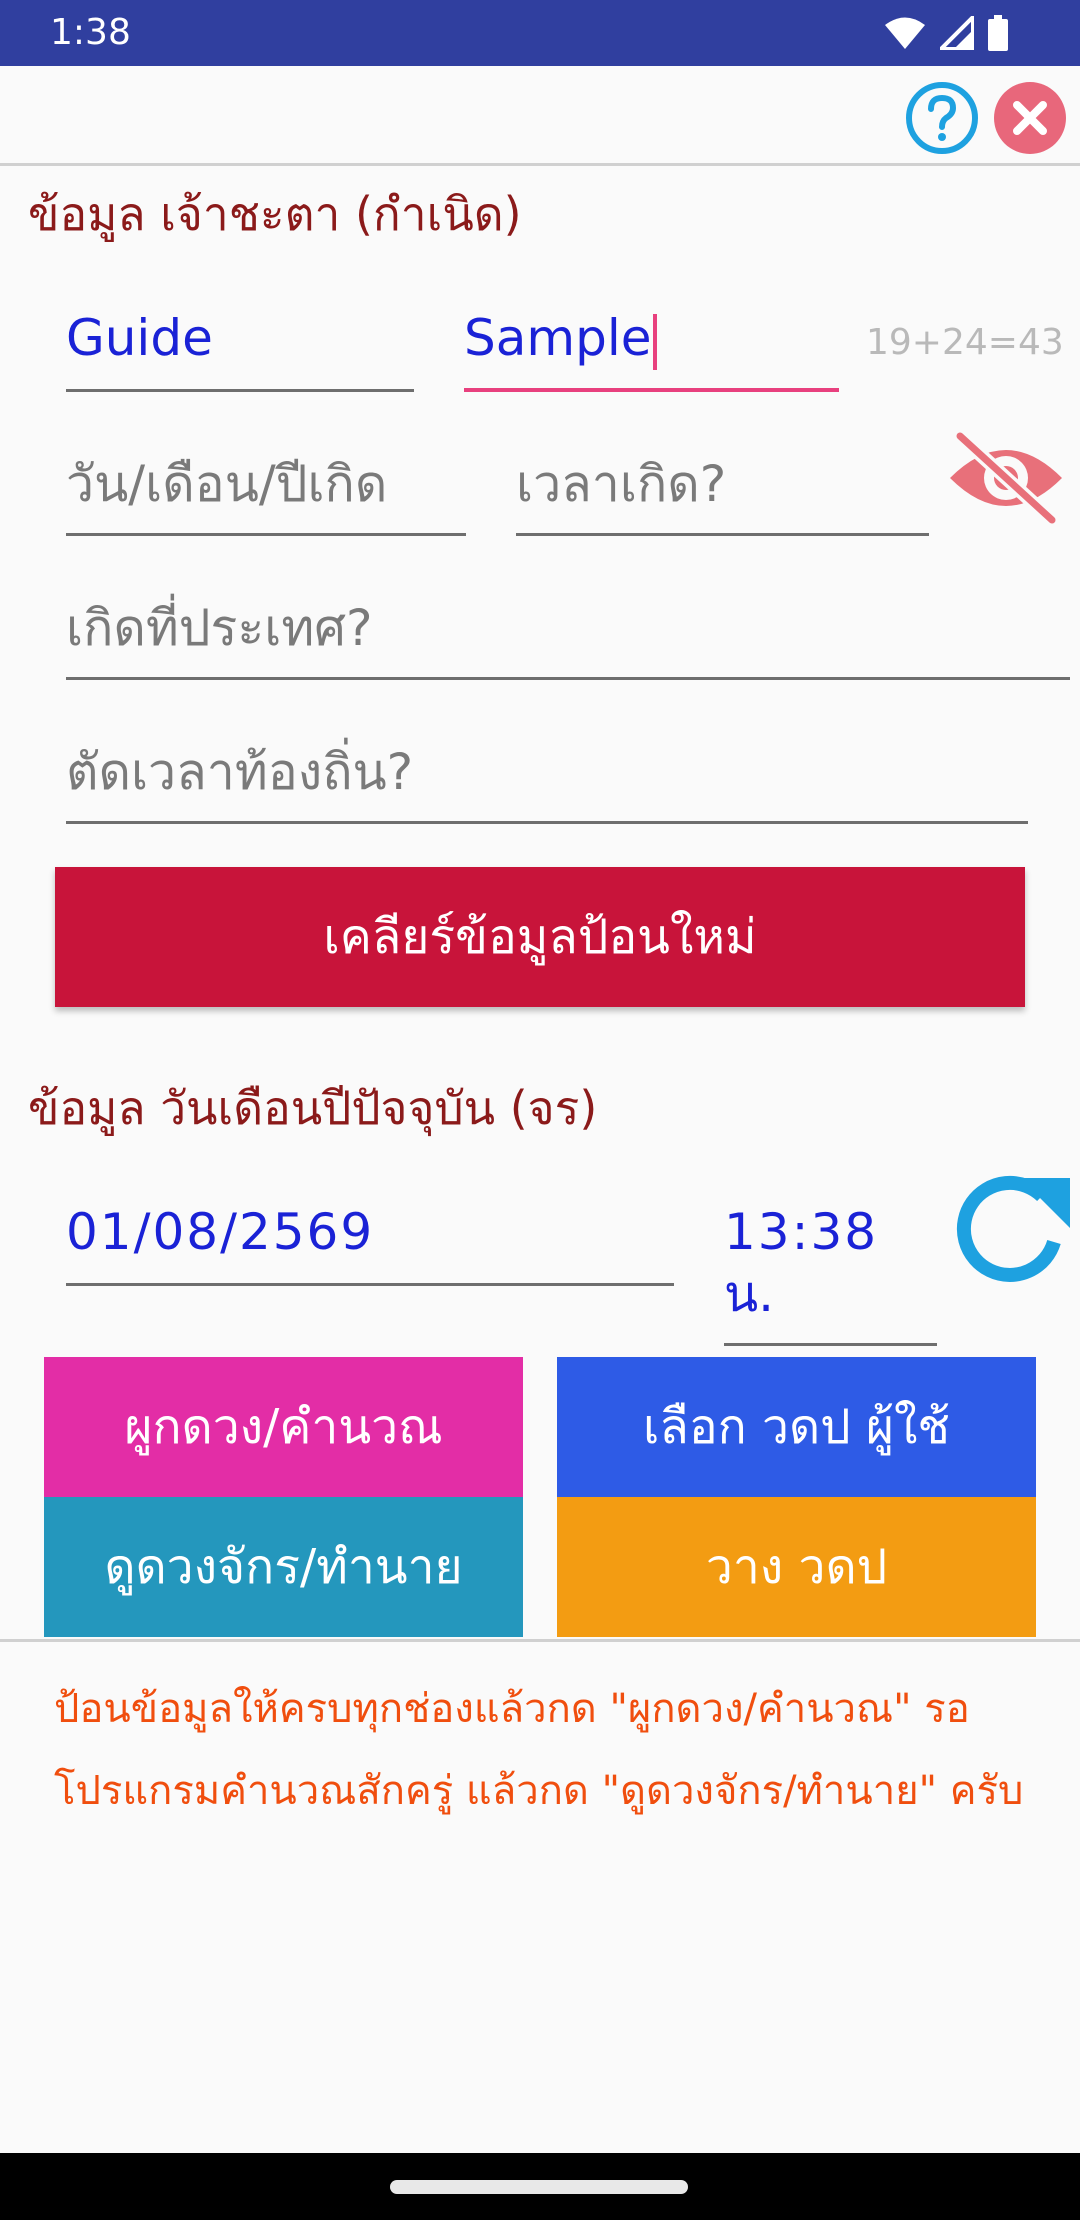 The image size is (1080, 2220). I want to click on last-name-value: Sample, so click(558, 338).